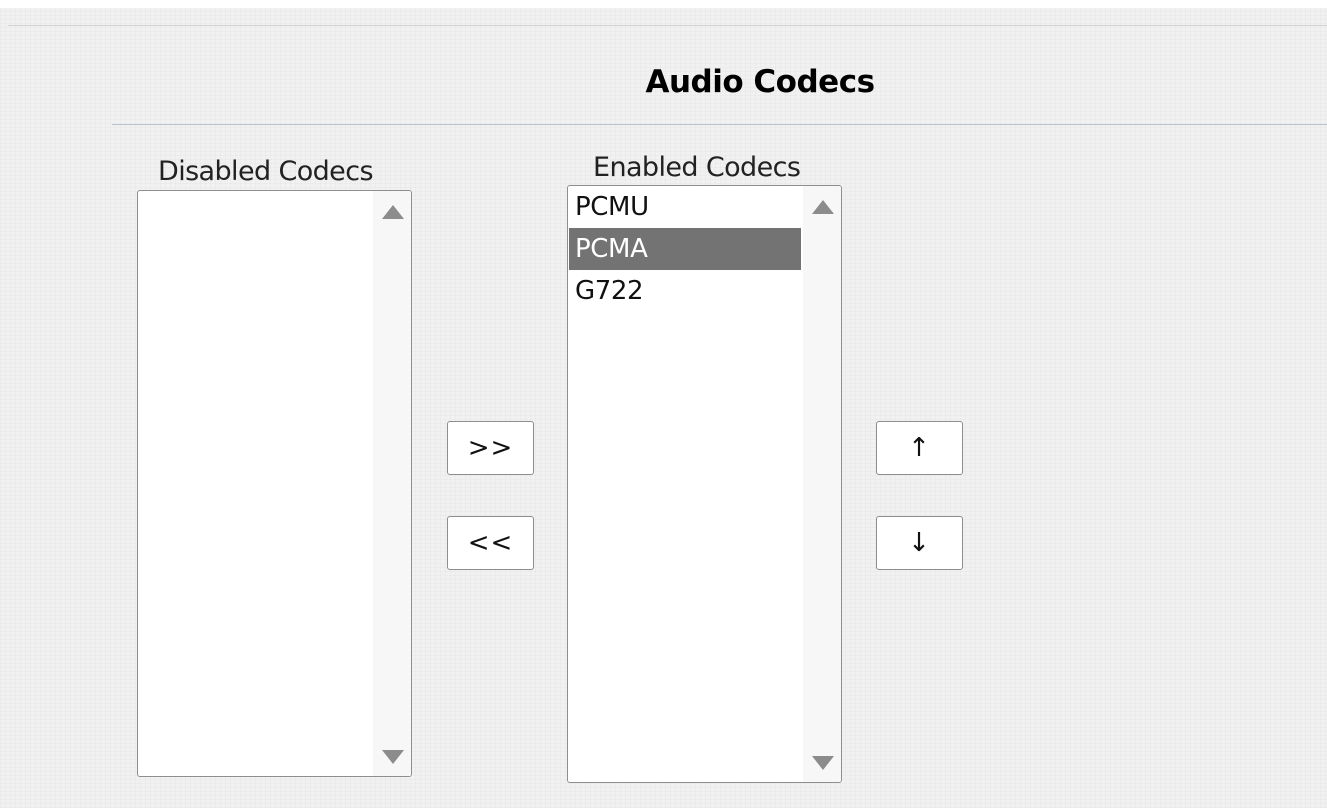 Image resolution: width=1327 pixels, height=808 pixels. I want to click on move-down-button: ↓, so click(919, 543).